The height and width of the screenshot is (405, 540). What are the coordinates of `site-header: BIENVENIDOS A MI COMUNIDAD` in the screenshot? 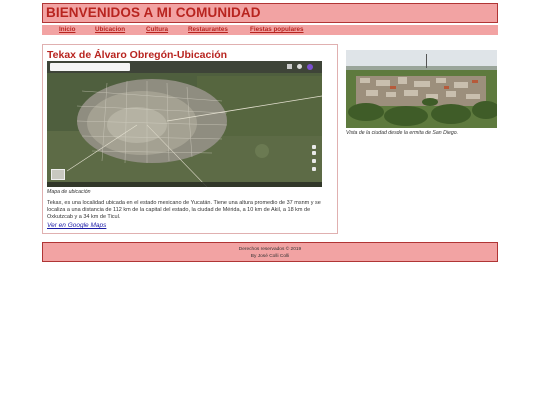 It's located at (270, 13).